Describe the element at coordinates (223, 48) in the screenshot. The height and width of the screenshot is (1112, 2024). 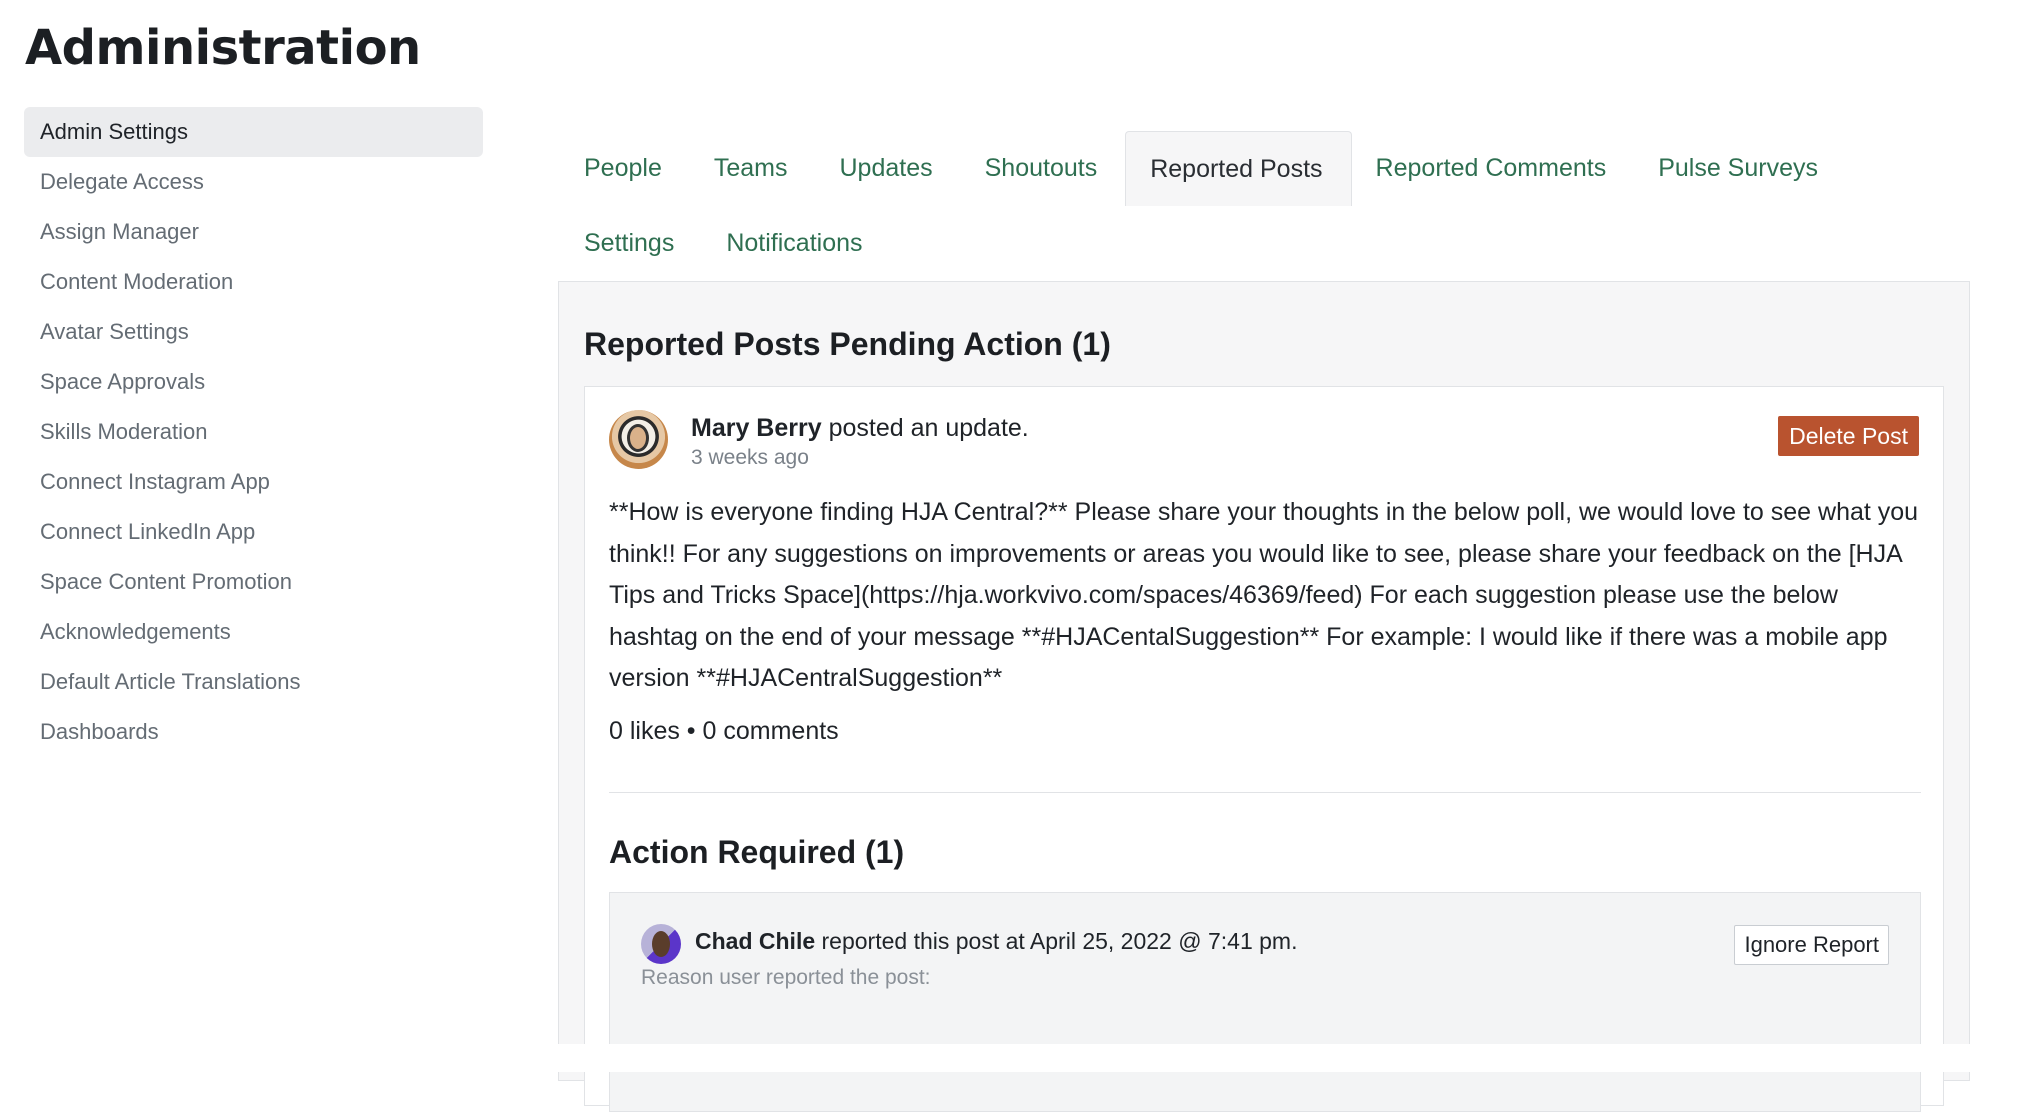
I see `page-title: Administration` at that location.